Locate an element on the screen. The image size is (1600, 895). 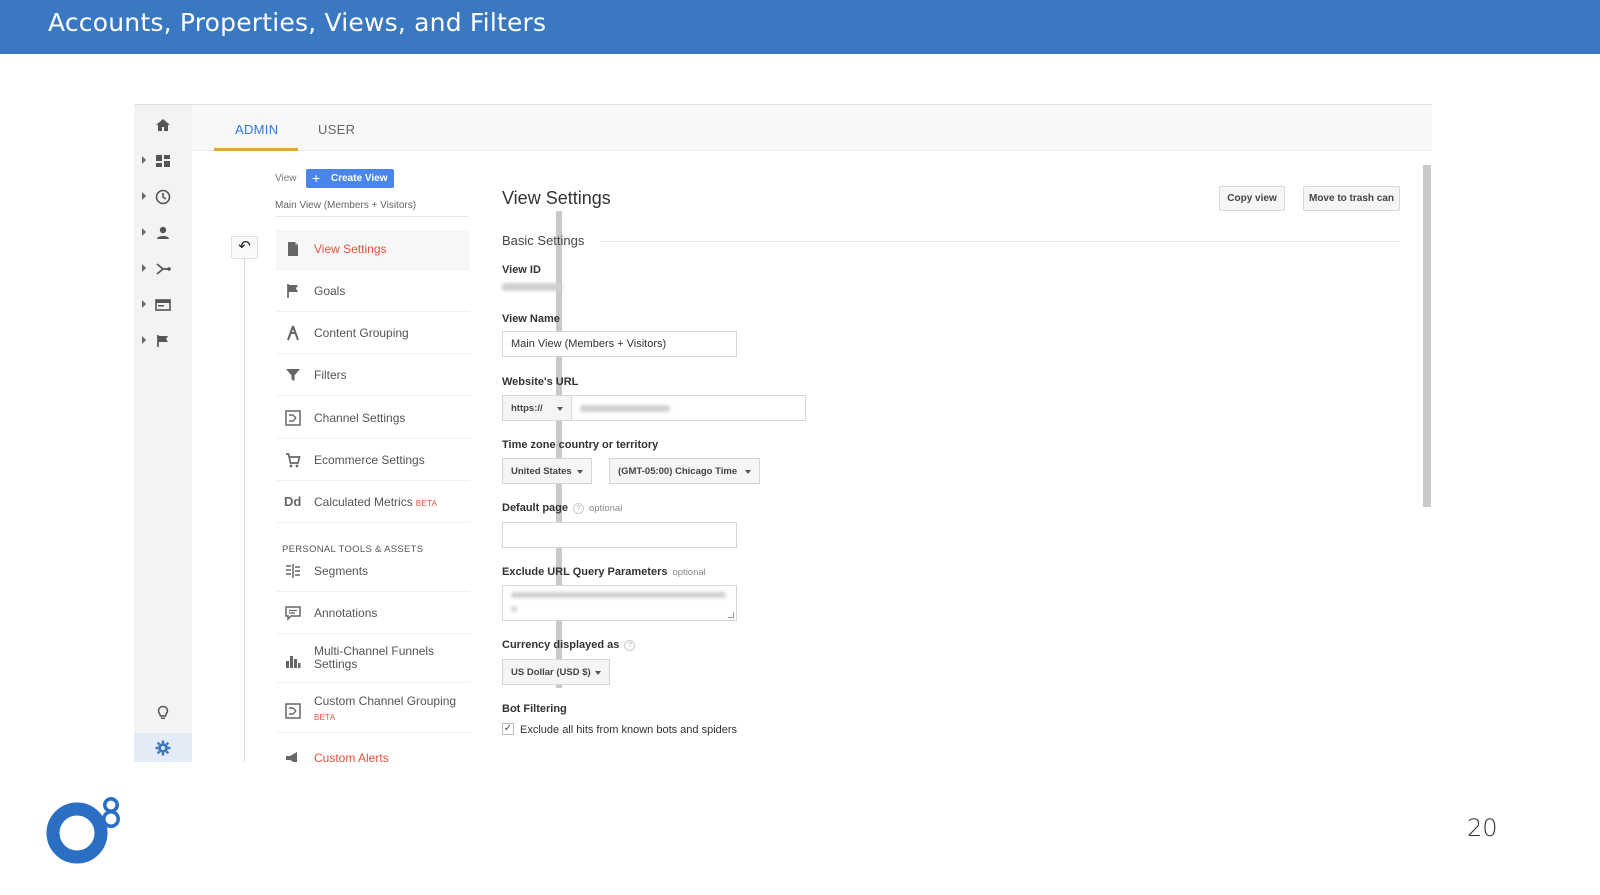
nav-item-label: Calculated Metrics BETA is located at coordinates (376, 502).